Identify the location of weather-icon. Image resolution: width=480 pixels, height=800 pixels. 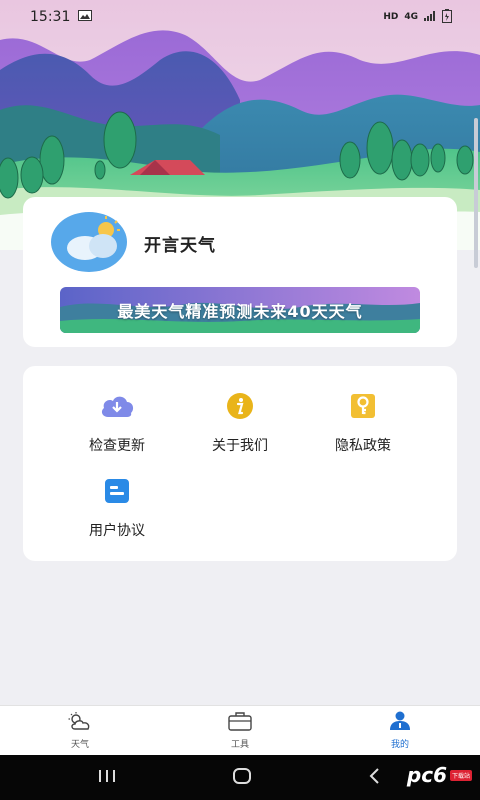
(80, 723).